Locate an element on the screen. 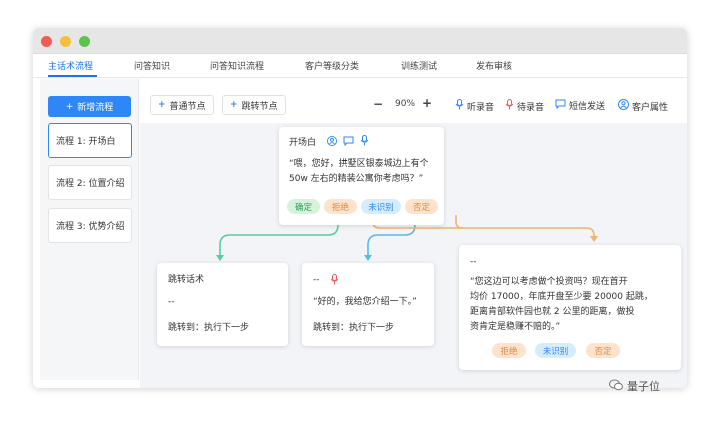  flow-item-location: 流程 2: 位置介绍 is located at coordinates (90, 182).